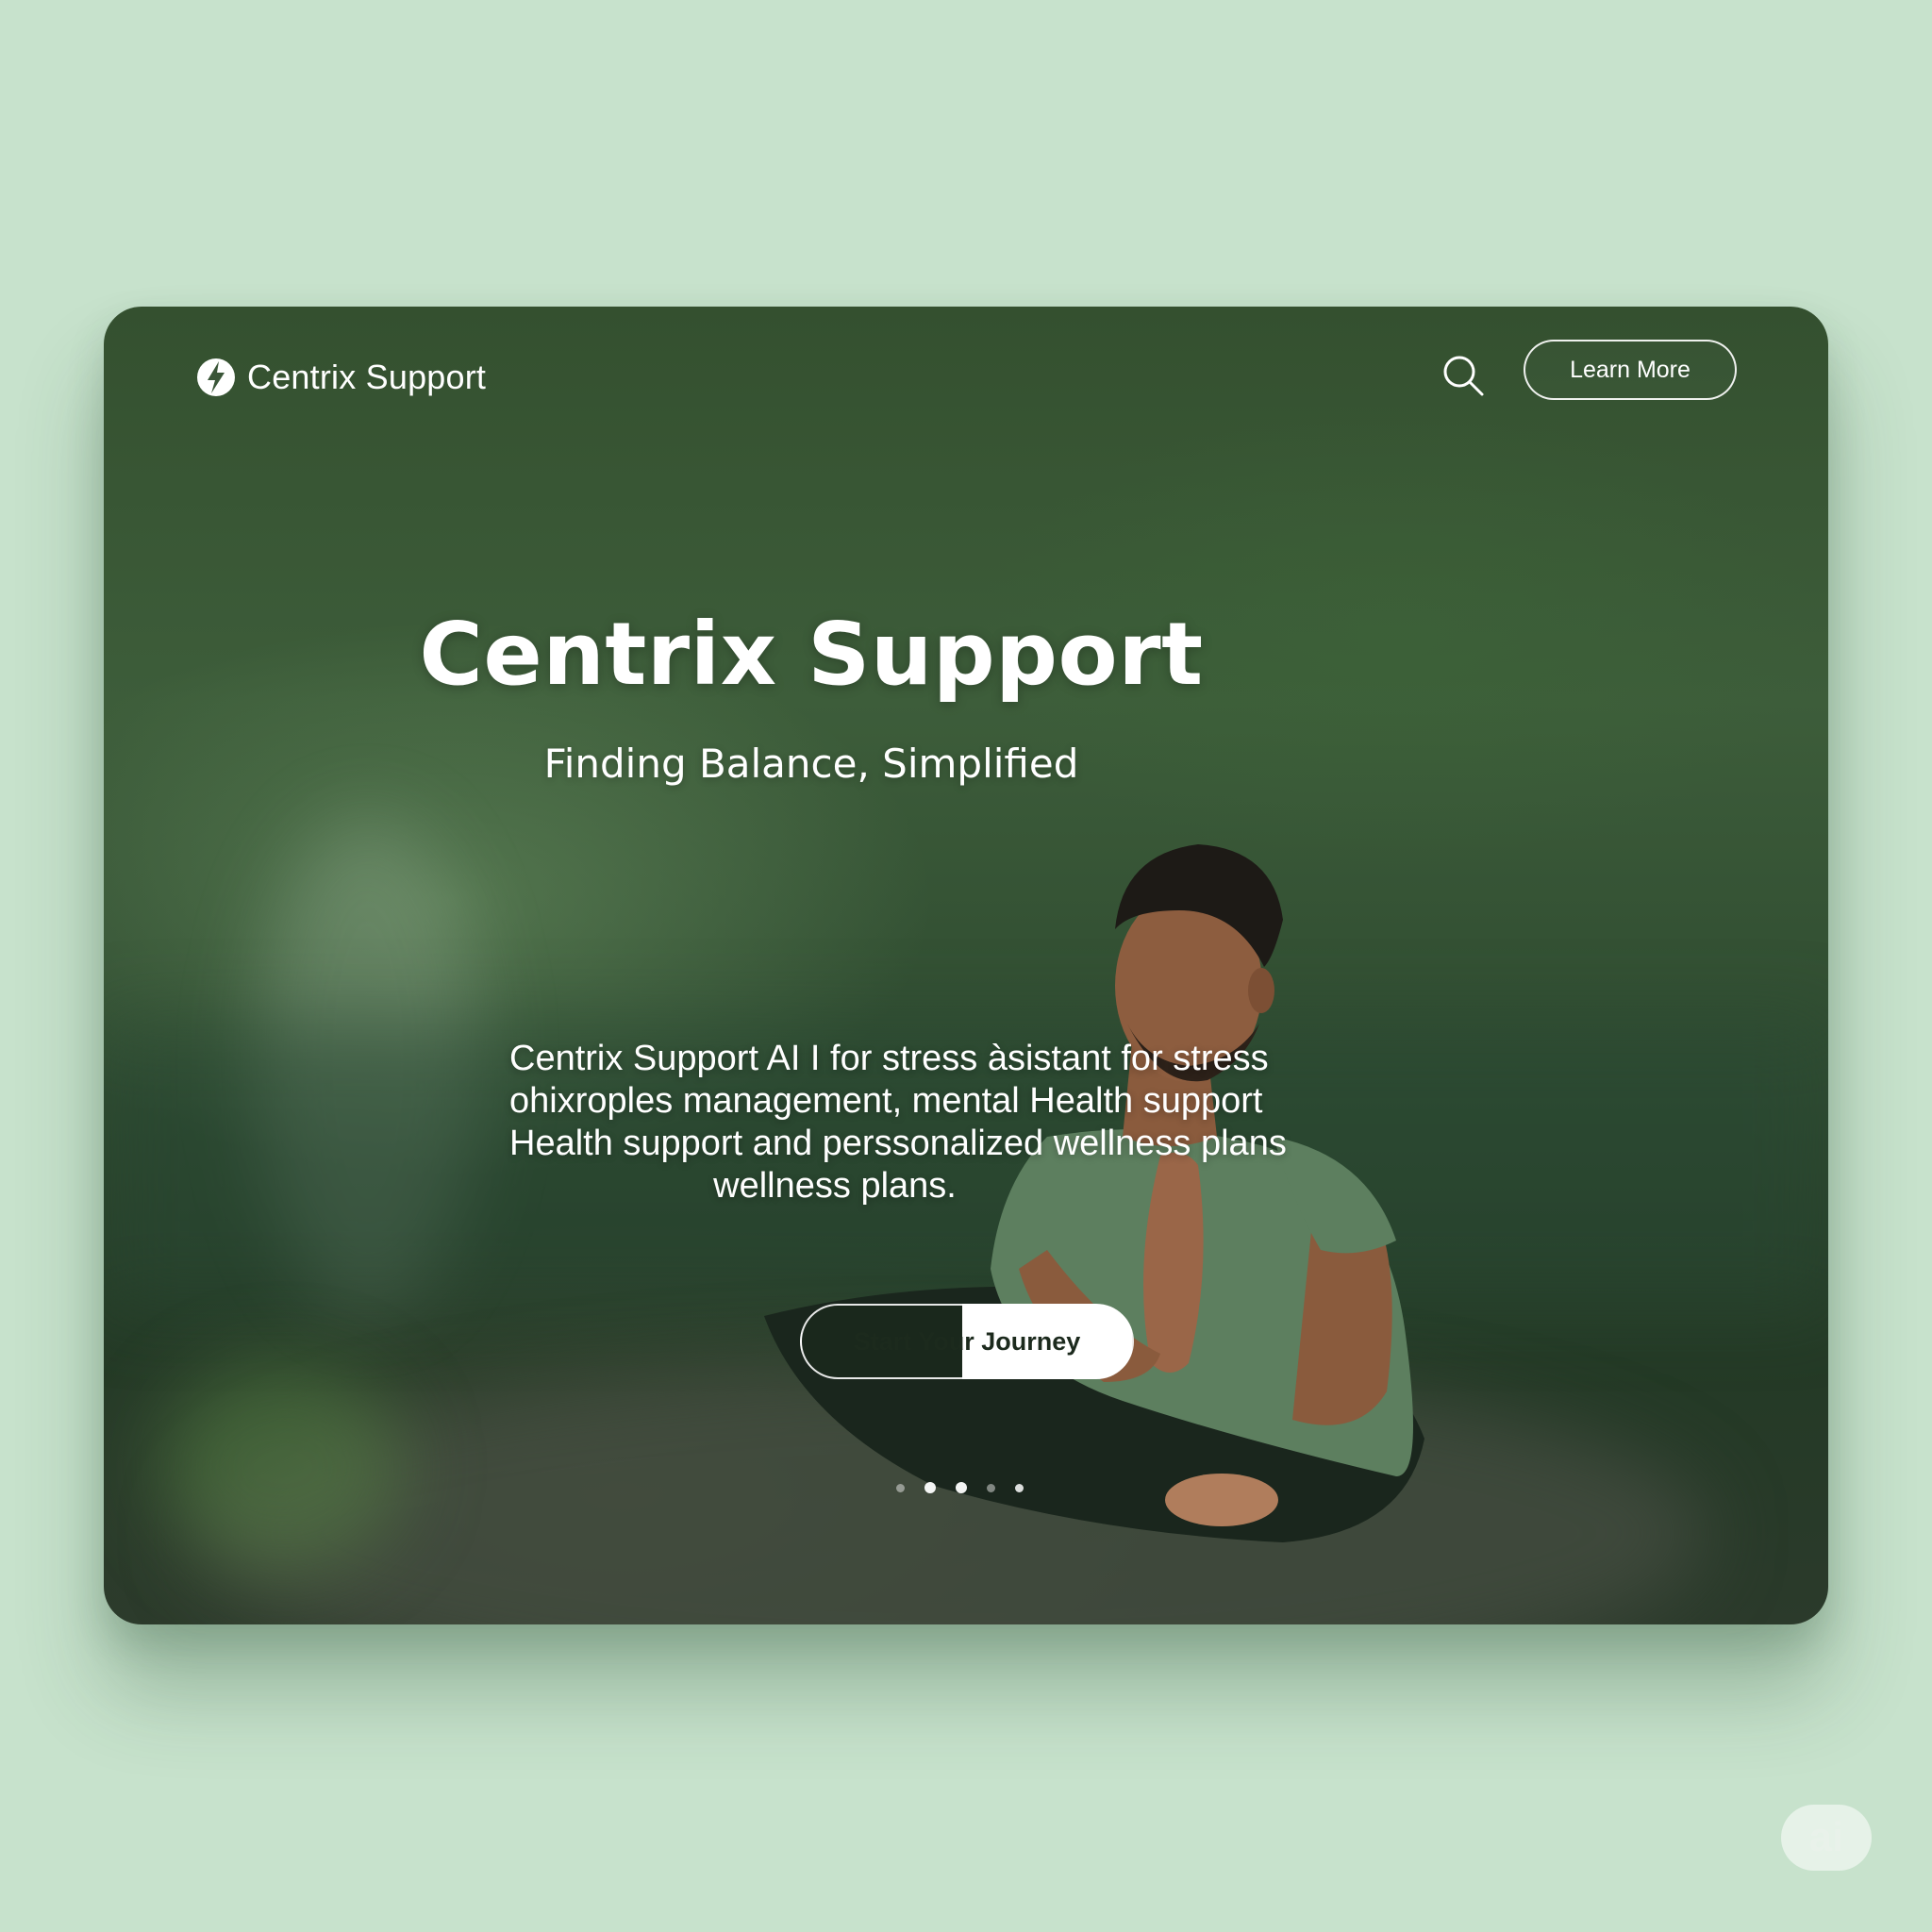  I want to click on background-foliage, so click(283, 1467).